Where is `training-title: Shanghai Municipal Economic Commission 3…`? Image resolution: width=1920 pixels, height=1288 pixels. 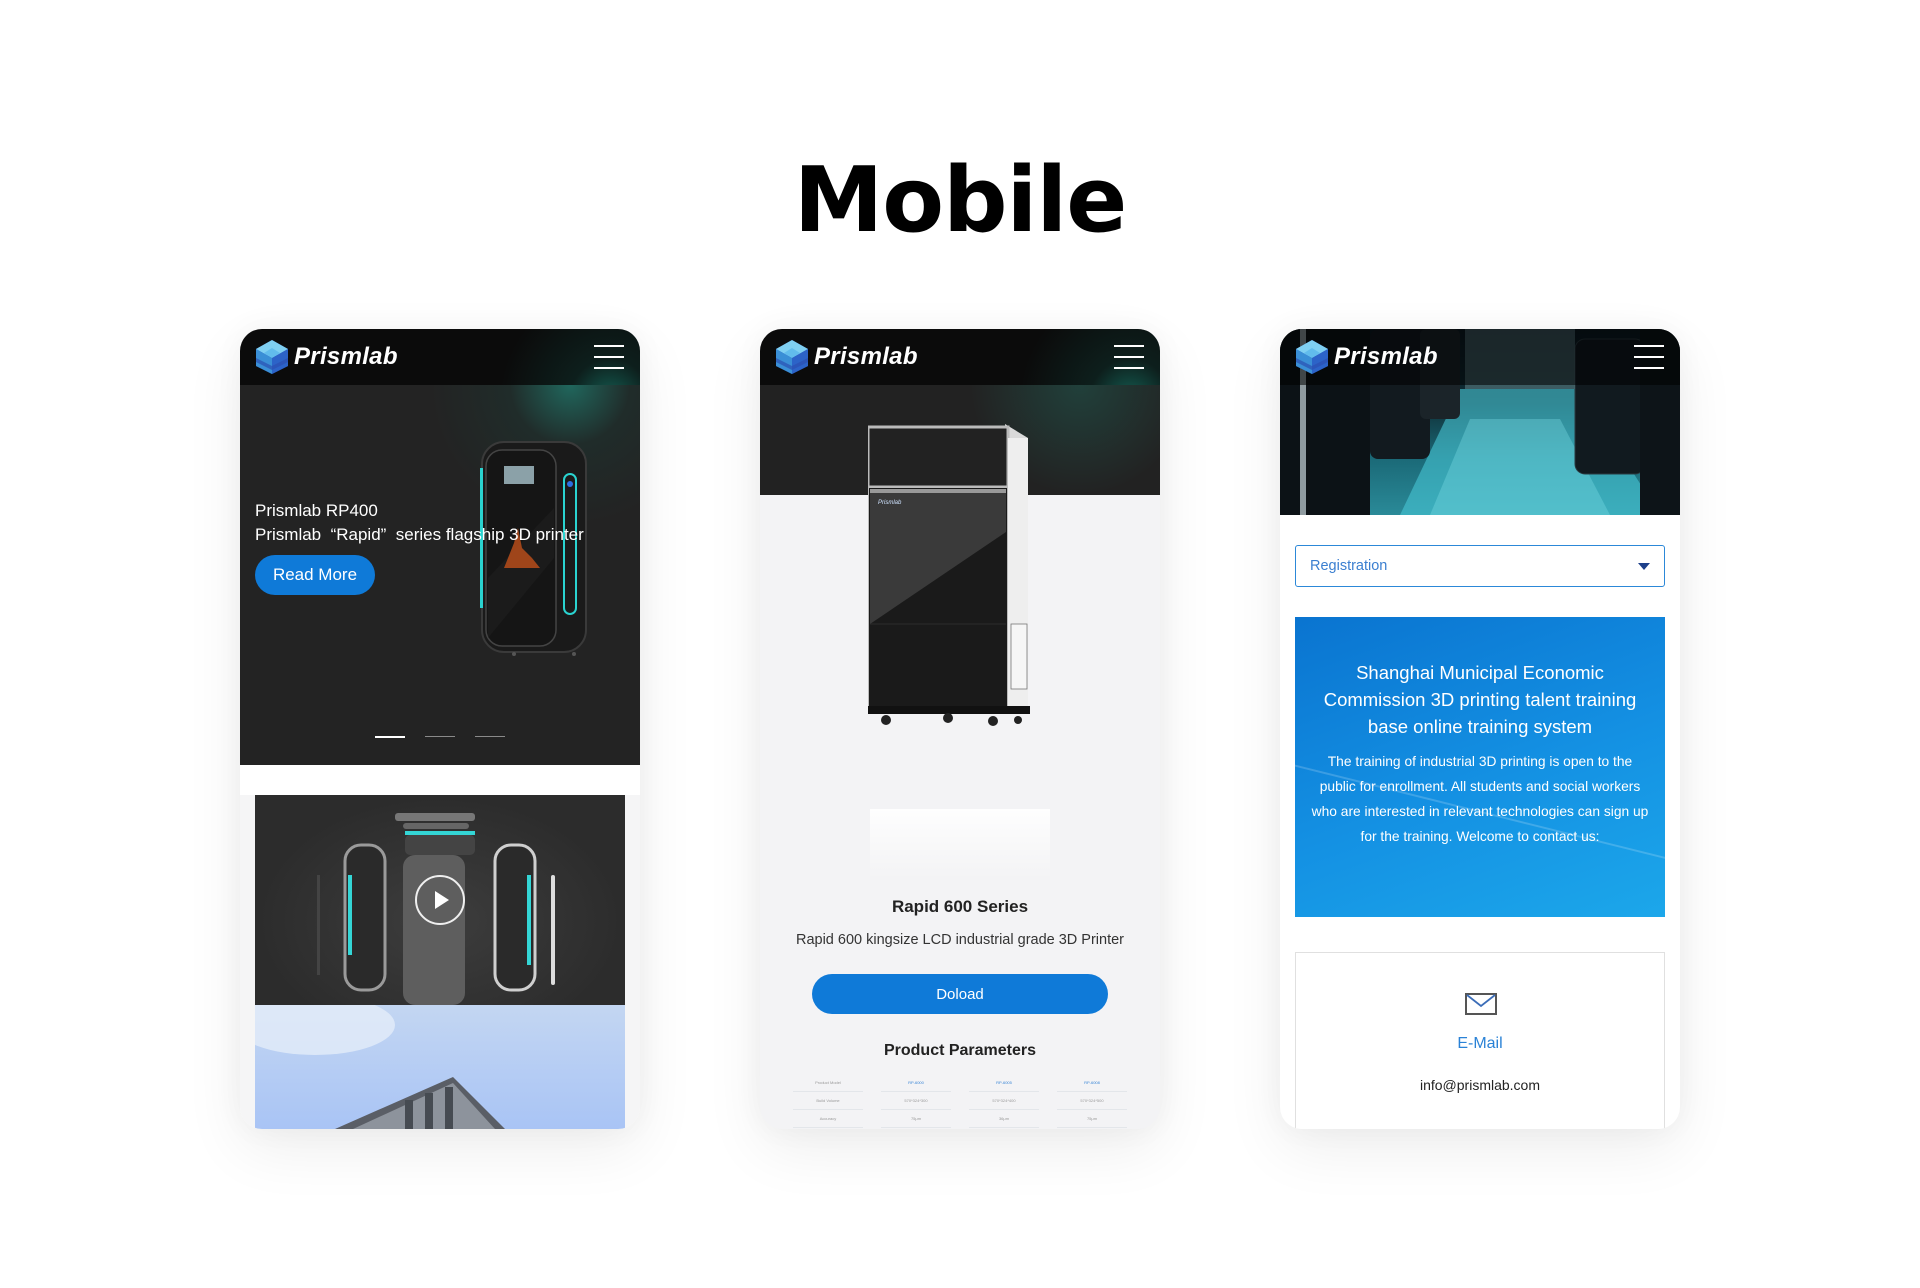
training-title: Shanghai Municipal Economic Commission 3… is located at coordinates (1480, 699).